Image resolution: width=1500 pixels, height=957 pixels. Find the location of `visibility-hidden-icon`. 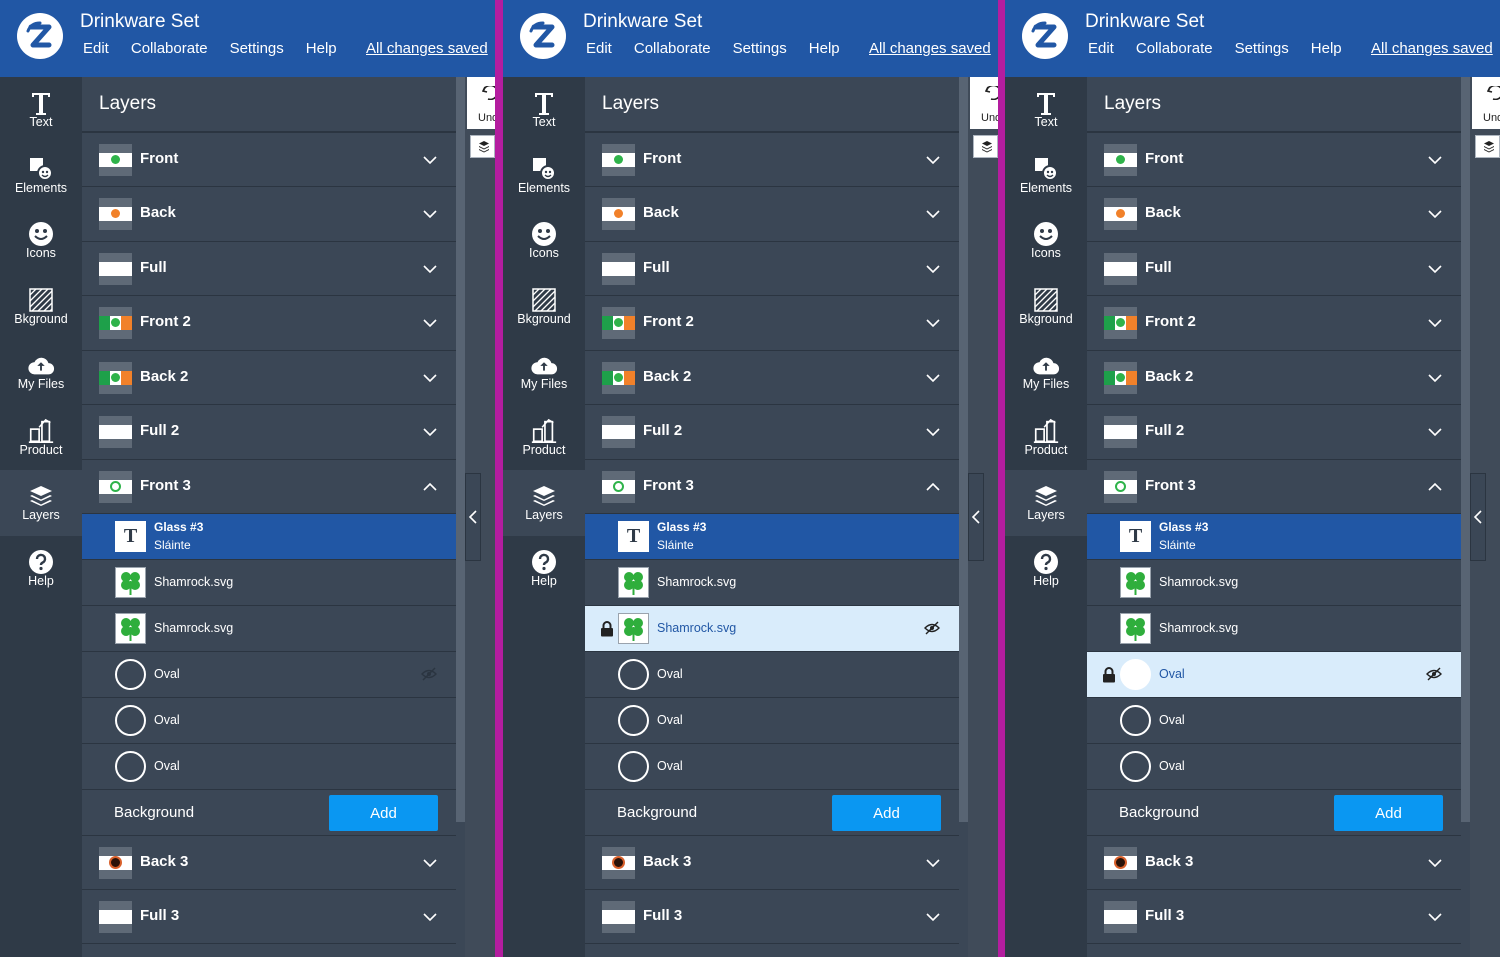

visibility-hidden-icon is located at coordinates (1434, 674).